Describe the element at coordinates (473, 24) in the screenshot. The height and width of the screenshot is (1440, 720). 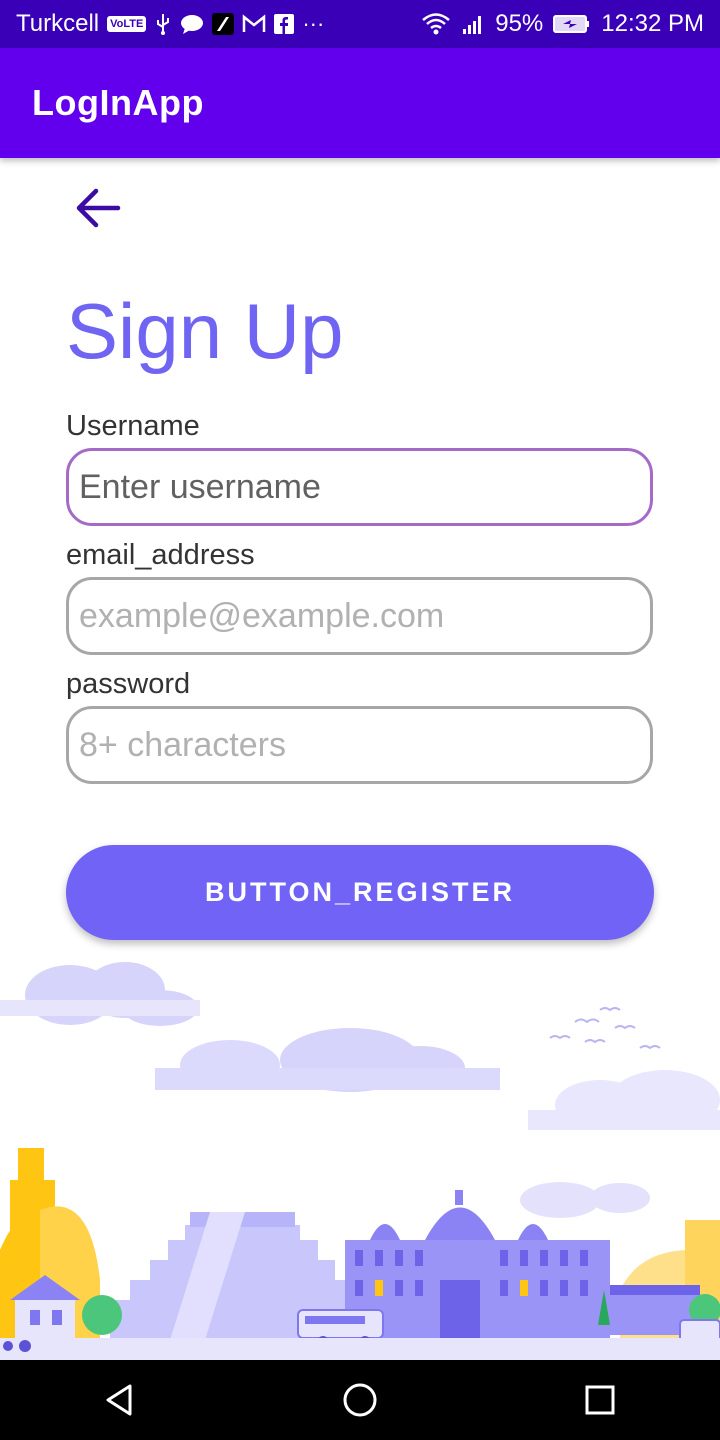
I see `signal-icon` at that location.